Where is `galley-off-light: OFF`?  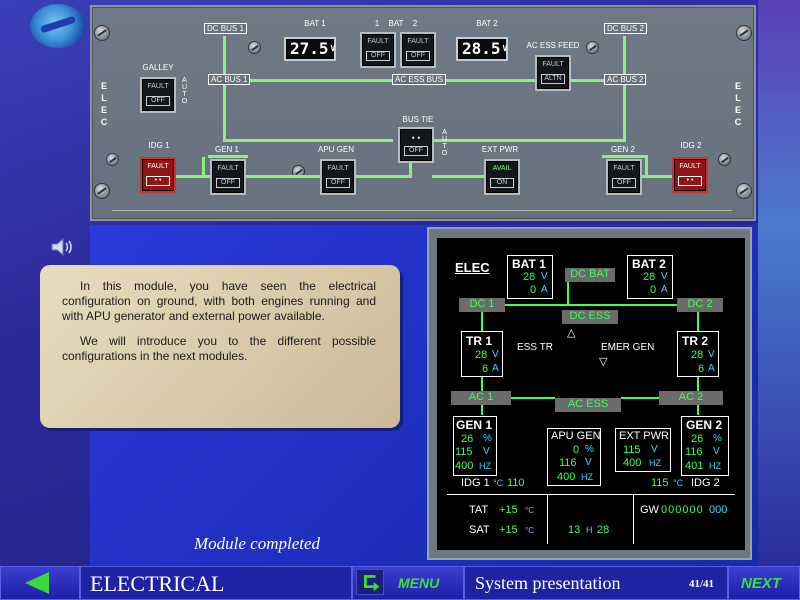
galley-off-light: OFF is located at coordinates (158, 101).